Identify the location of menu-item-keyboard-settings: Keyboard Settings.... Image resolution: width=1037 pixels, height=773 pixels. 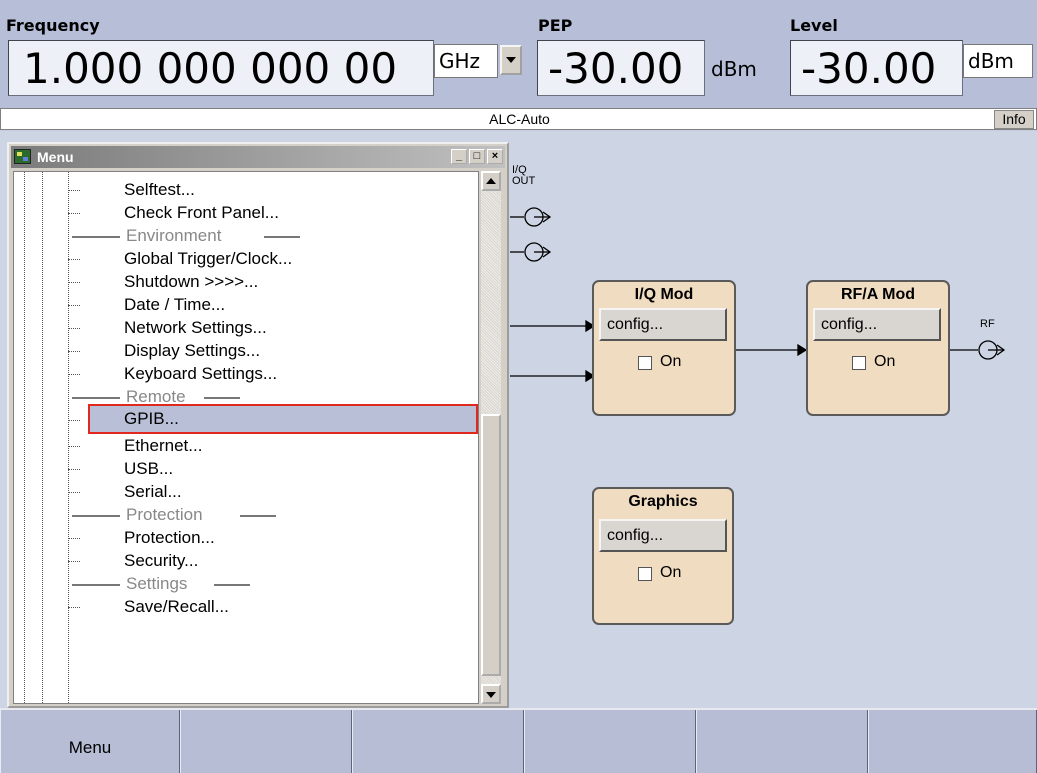
(246, 374).